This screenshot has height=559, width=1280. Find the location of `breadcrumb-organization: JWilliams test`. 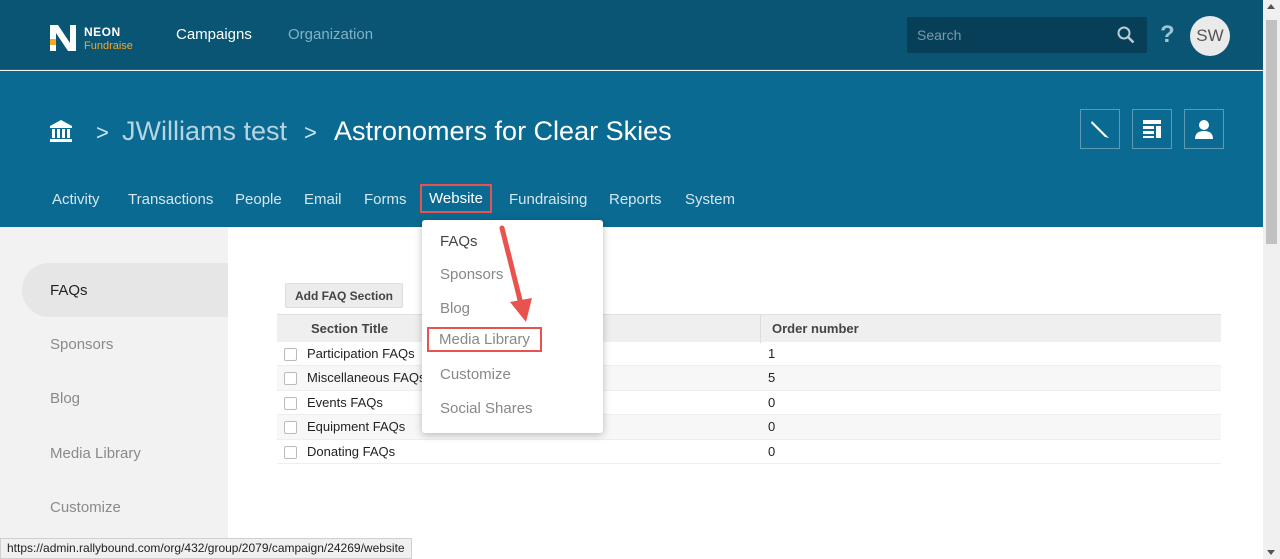

breadcrumb-organization: JWilliams test is located at coordinates (204, 131).